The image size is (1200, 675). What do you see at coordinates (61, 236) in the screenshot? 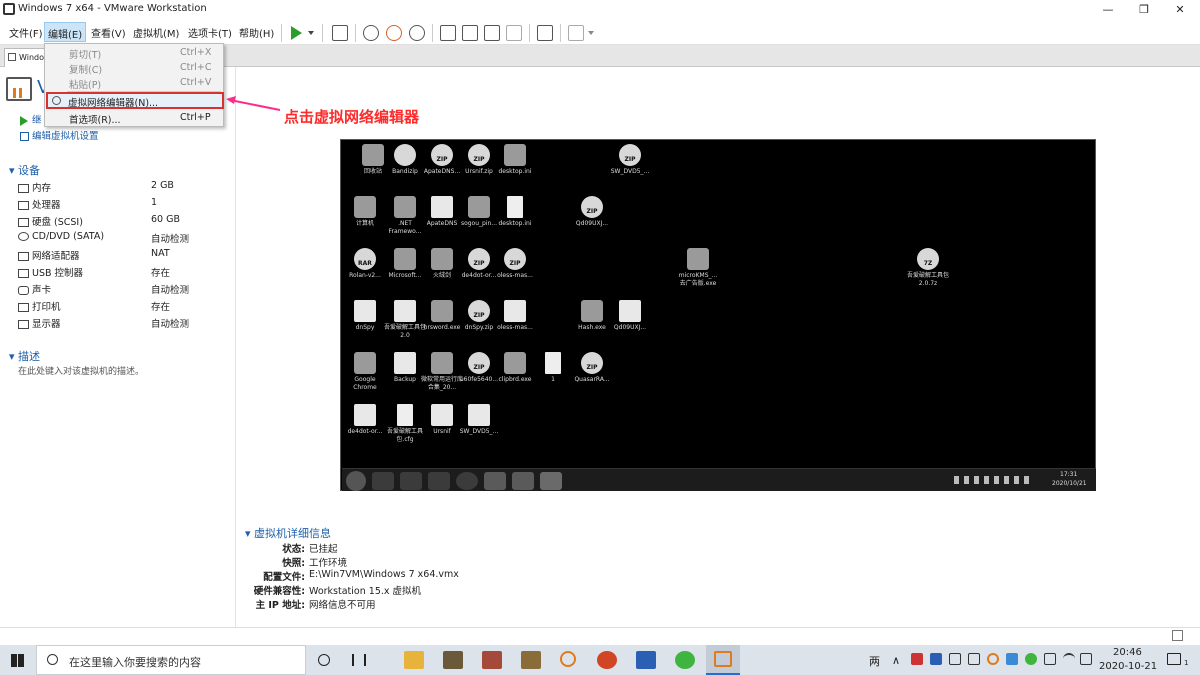
I see `device-cdrom: CD/DVD (SATA)` at bounding box center [61, 236].